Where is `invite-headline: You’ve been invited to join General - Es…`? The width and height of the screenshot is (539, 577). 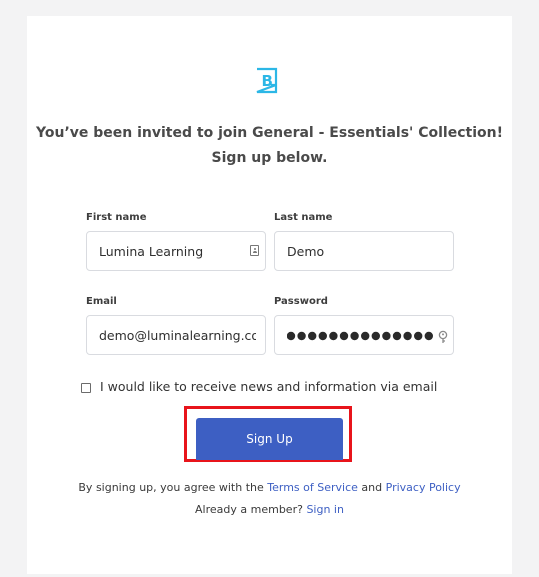
invite-headline: You’ve been invited to join General - Es… is located at coordinates (269, 133).